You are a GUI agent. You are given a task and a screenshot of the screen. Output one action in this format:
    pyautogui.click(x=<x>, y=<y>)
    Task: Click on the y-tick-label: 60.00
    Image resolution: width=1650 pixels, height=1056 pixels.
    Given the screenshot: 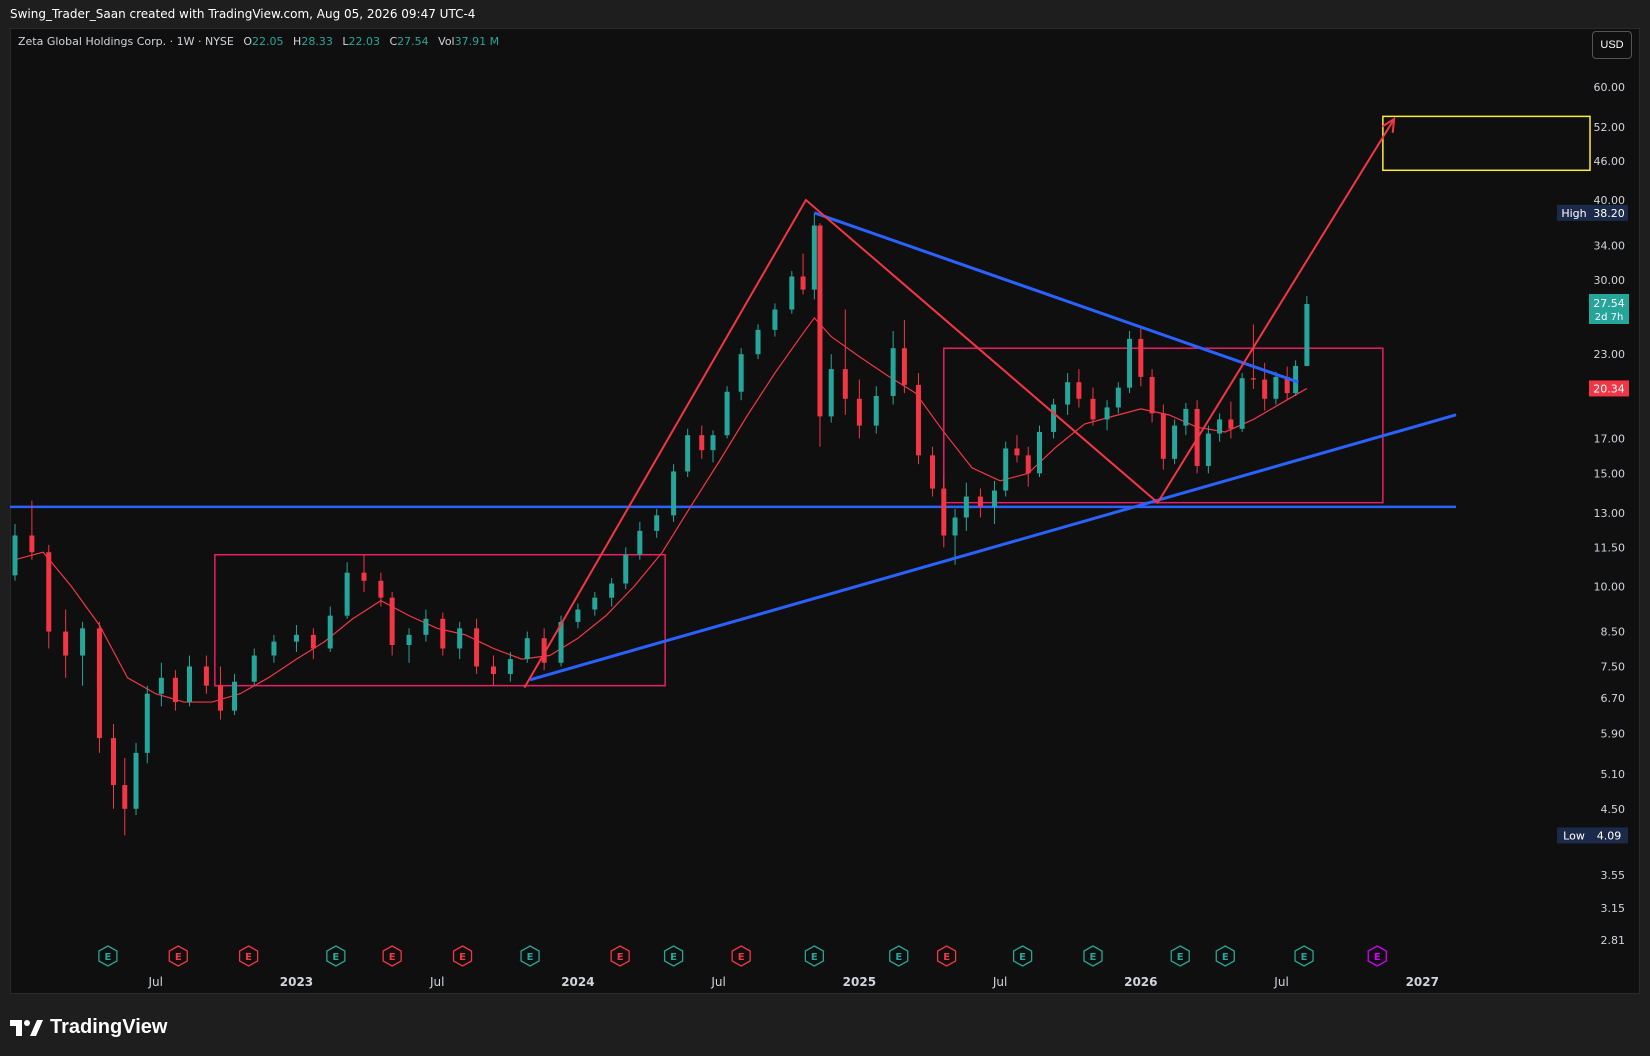 What is the action you would take?
    pyautogui.click(x=1610, y=87)
    